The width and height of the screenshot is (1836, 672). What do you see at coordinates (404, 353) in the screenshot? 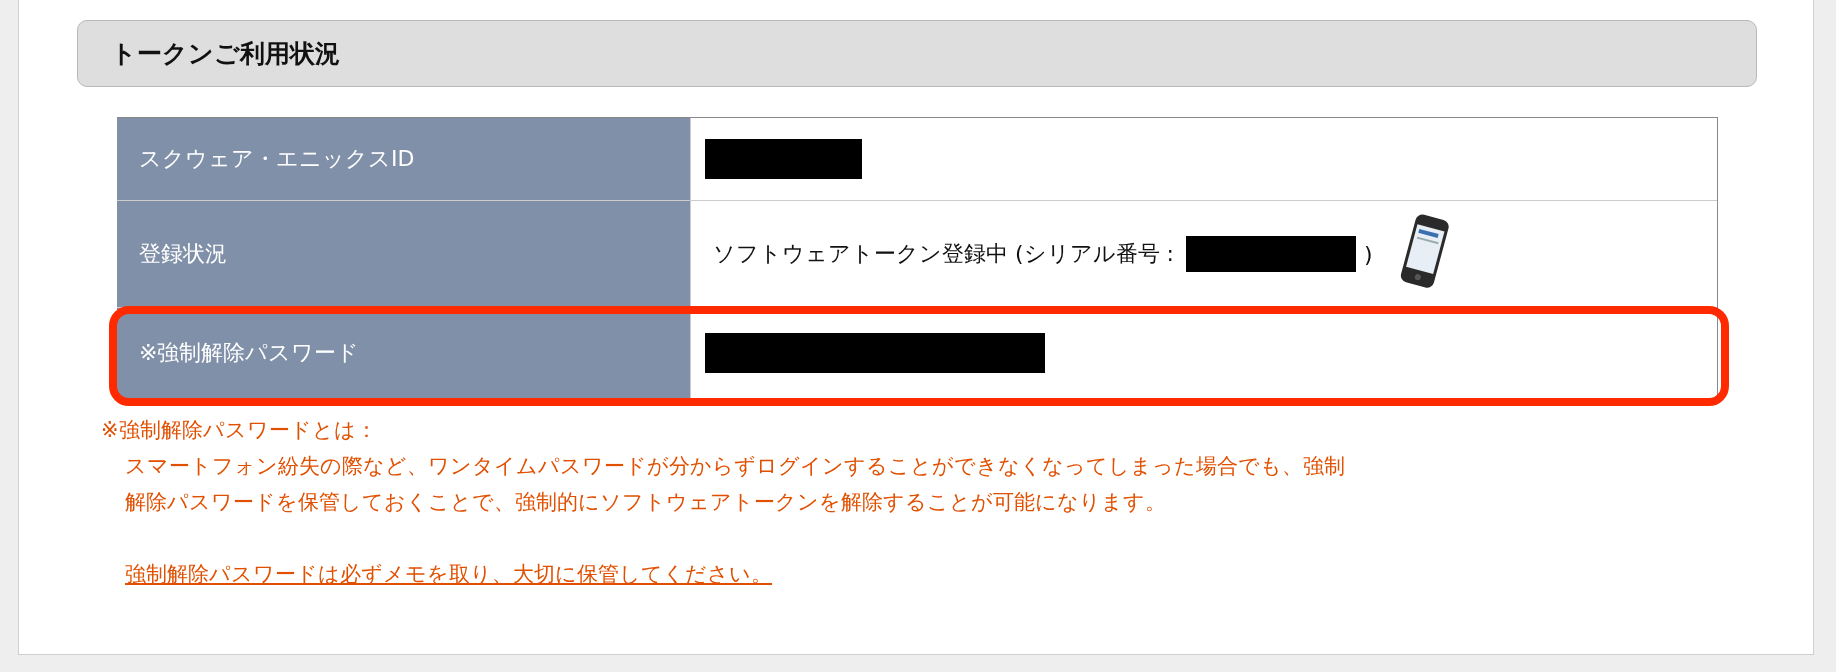
I see `label-cell: ※強制解除パスワード` at bounding box center [404, 353].